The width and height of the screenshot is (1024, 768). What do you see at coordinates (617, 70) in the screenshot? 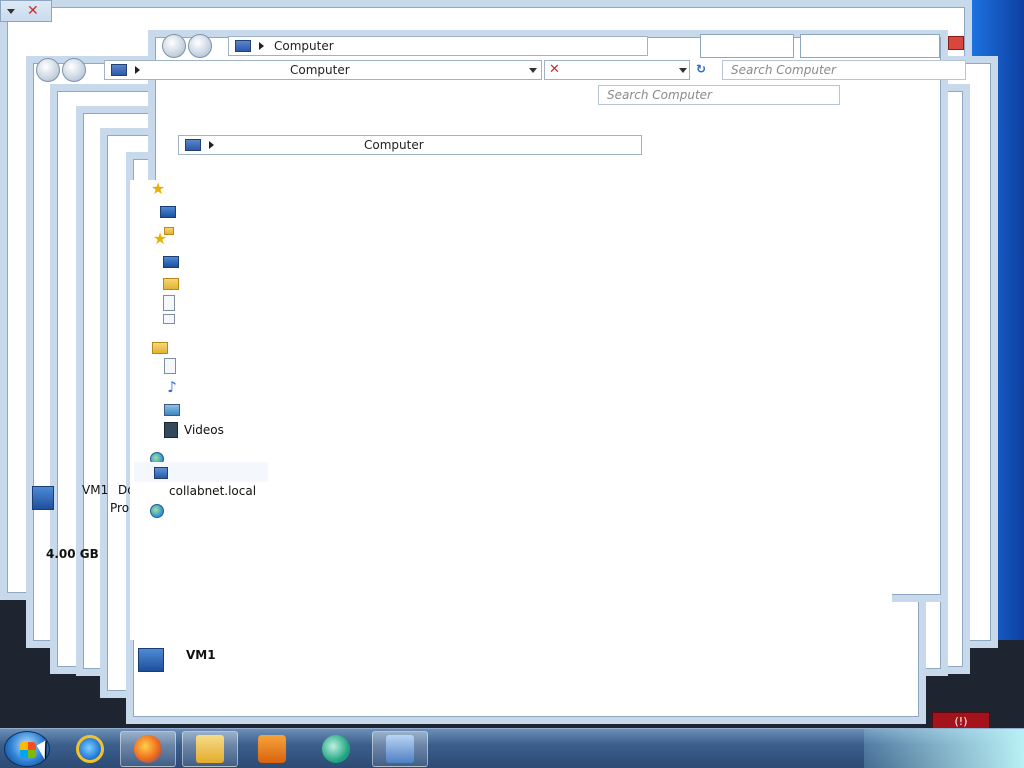
I see `refresh-box: ✕` at bounding box center [617, 70].